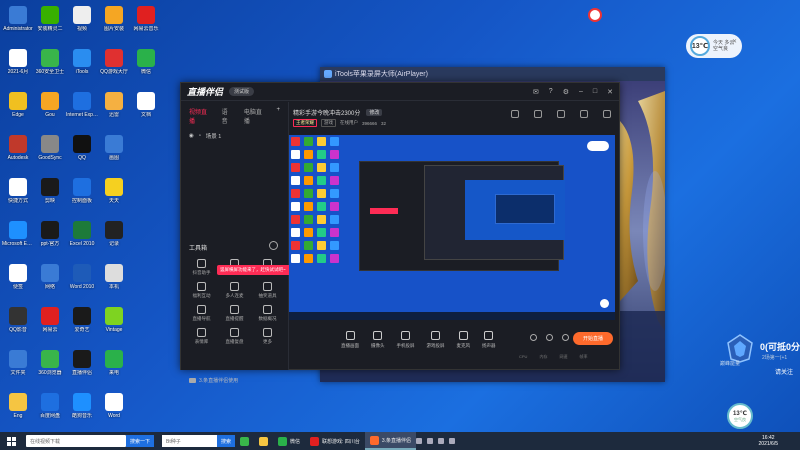 Image resolution: width=800 pixels, height=450 pixels. I want to click on taskbar-app: 微信, so click(289, 441).